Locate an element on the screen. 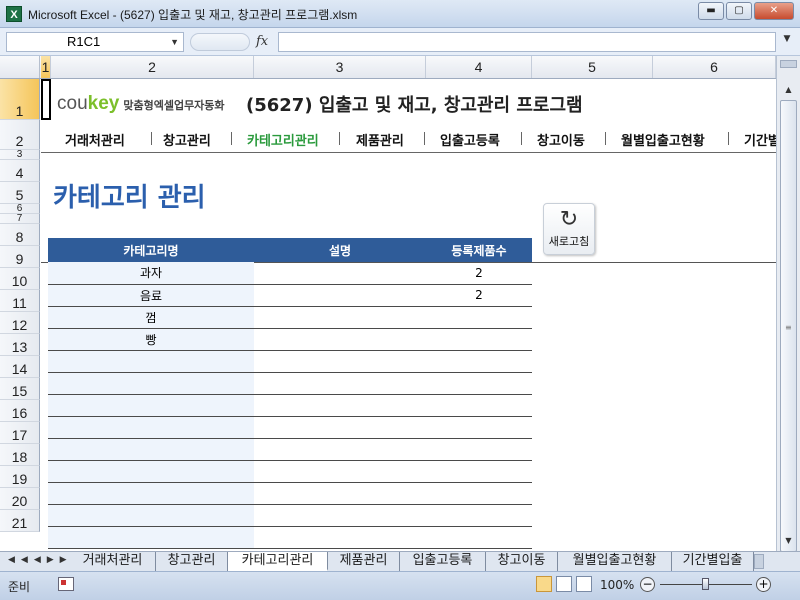 Image resolution: width=800 pixels, height=600 pixels. refresh-button: ↻ 새로고침 is located at coordinates (569, 229).